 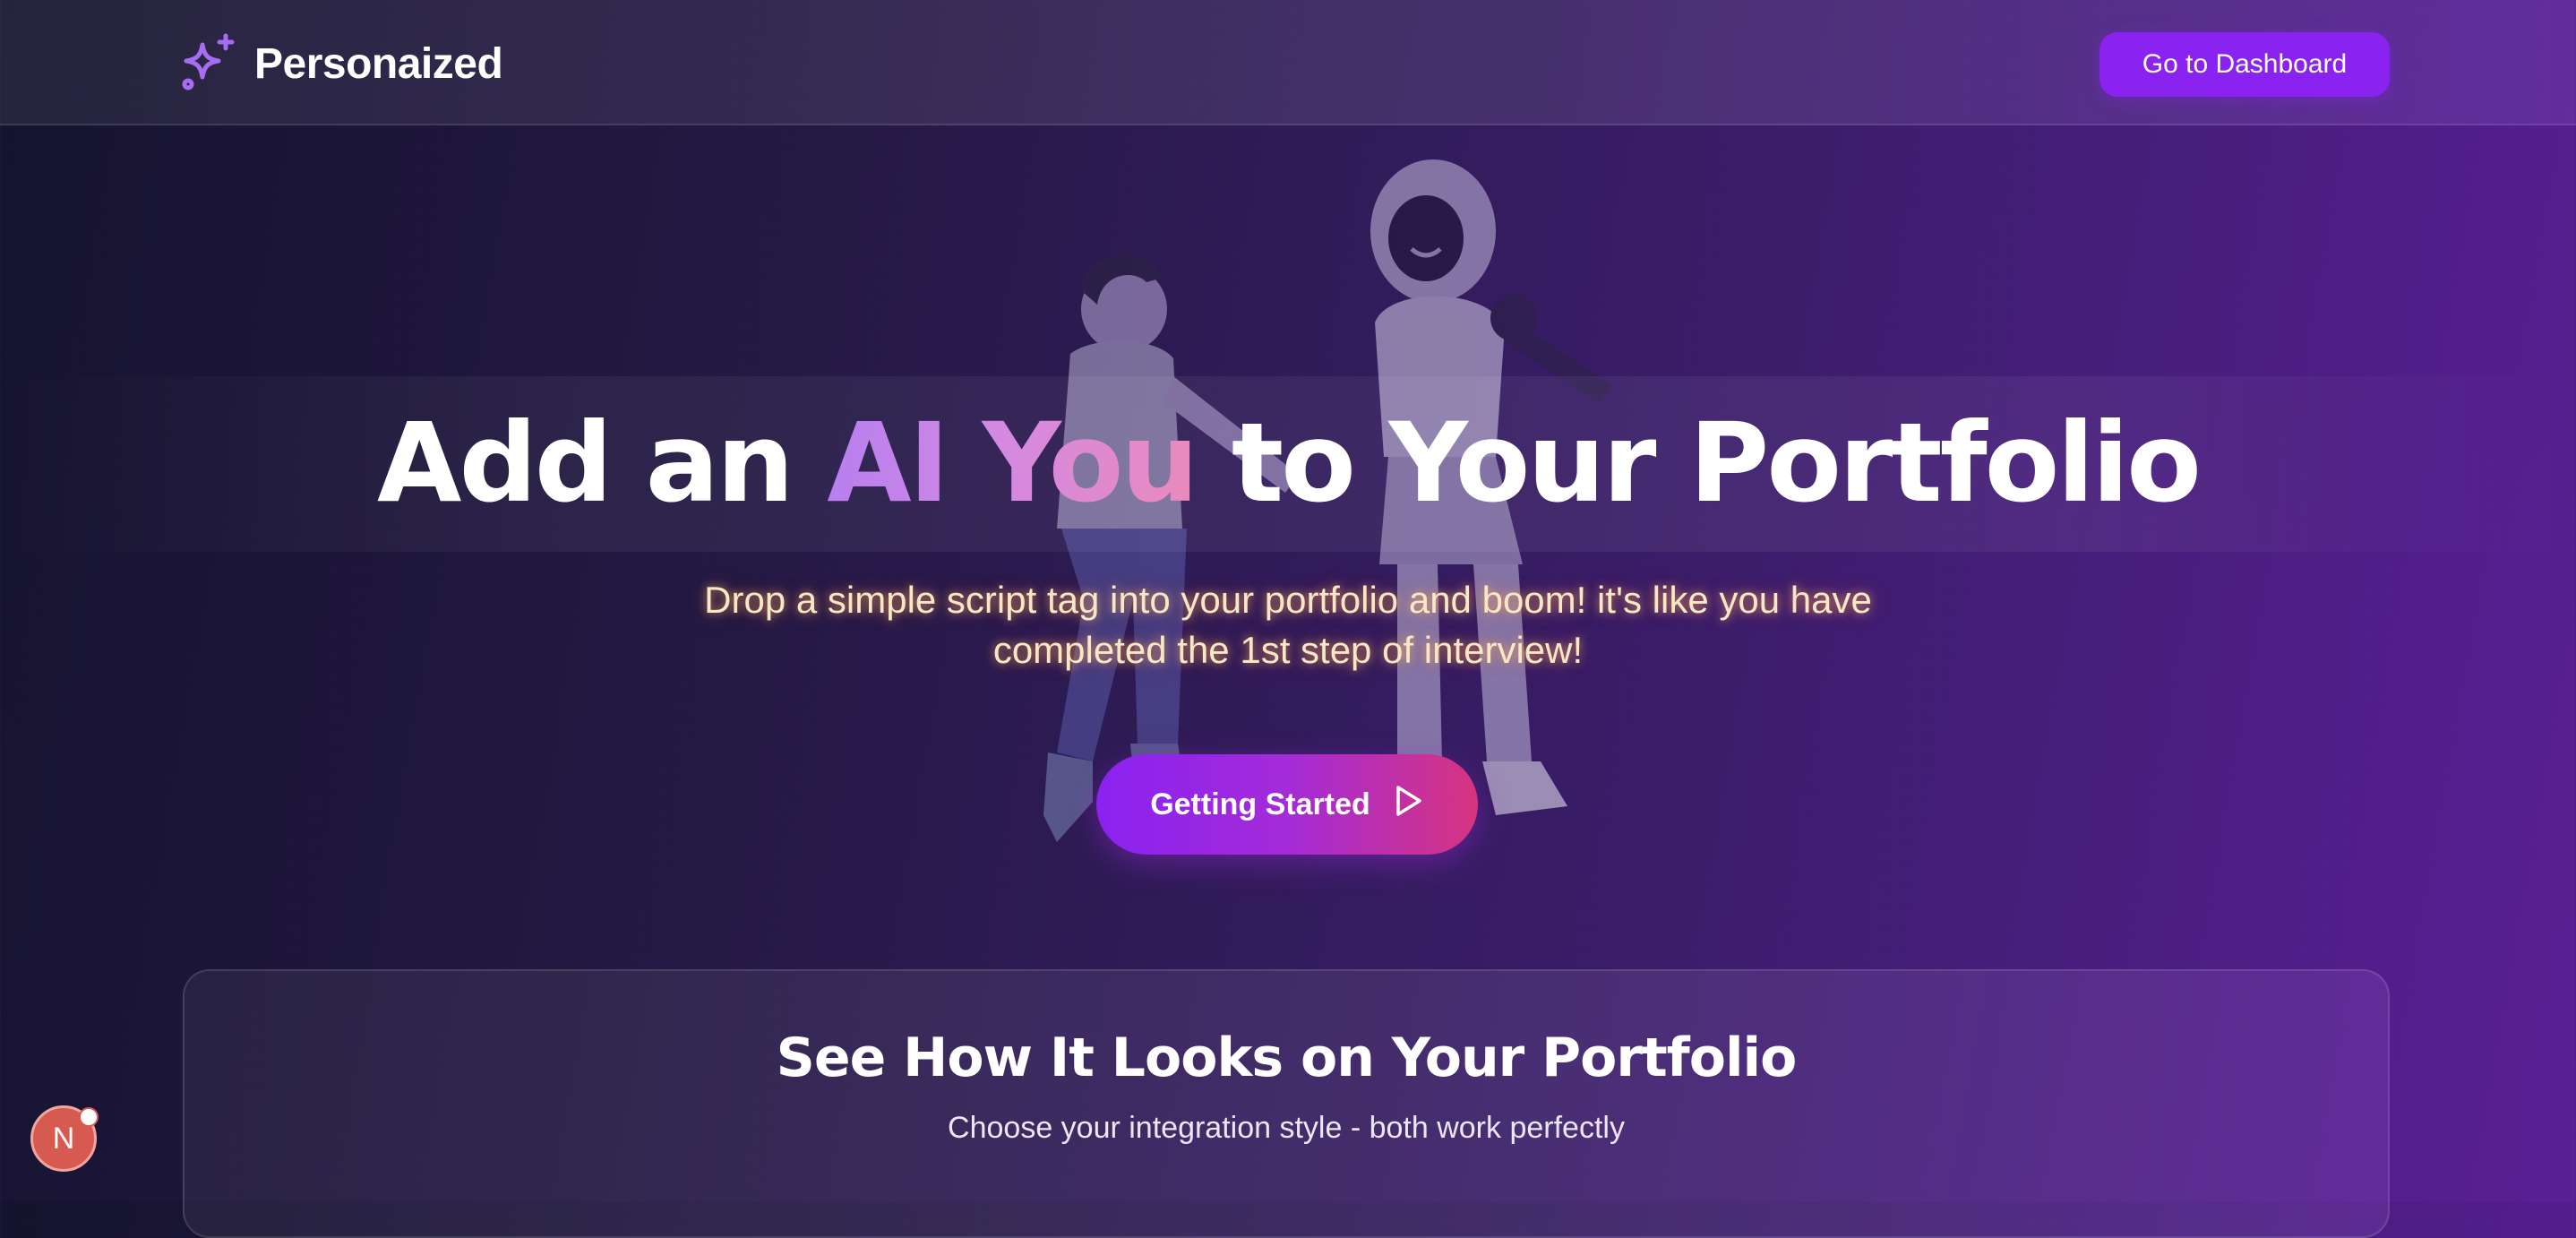 What do you see at coordinates (209, 64) in the screenshot?
I see `sparkles-icon` at bounding box center [209, 64].